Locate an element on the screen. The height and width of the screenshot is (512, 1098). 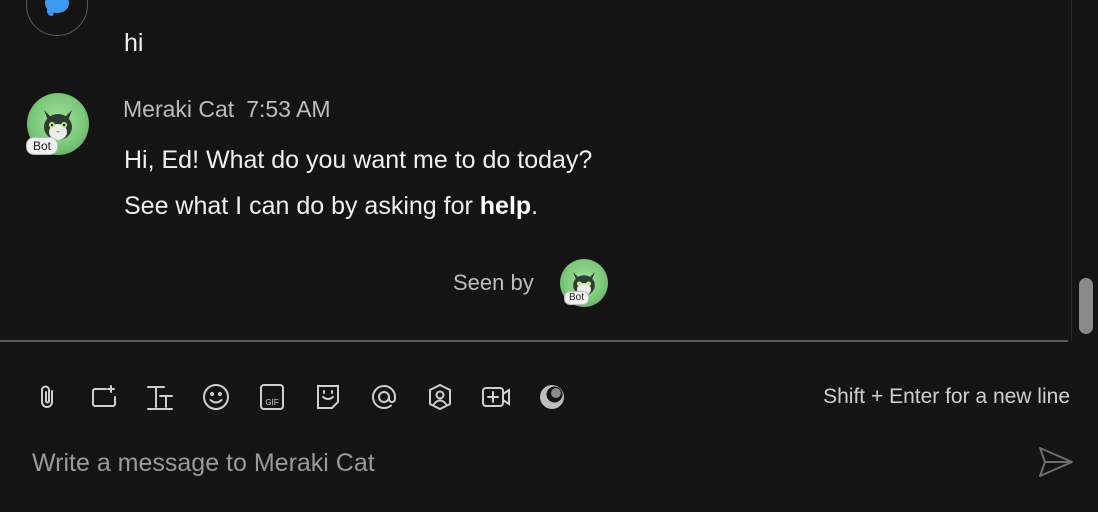
sticker-button is located at coordinates (341, 397).